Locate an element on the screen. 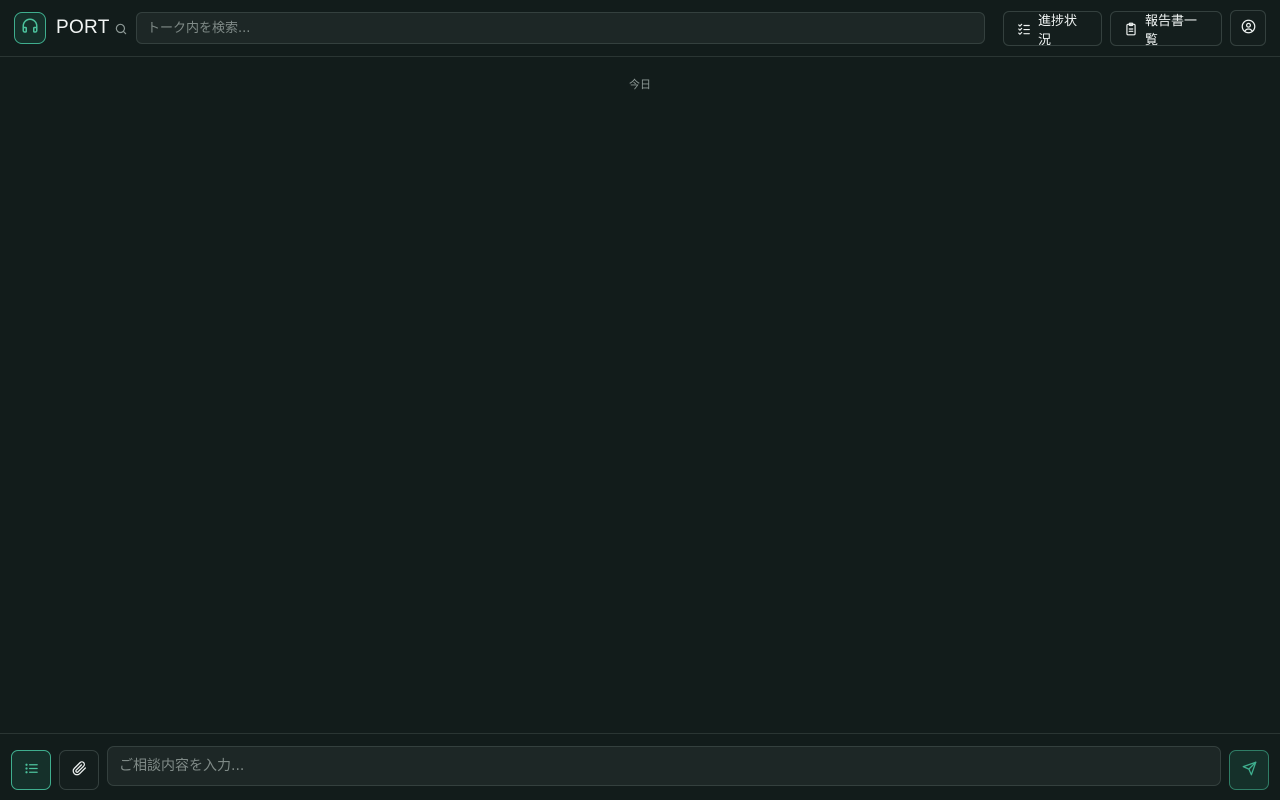 The height and width of the screenshot is (800, 1280). menu-list-button is located at coordinates (31, 770).